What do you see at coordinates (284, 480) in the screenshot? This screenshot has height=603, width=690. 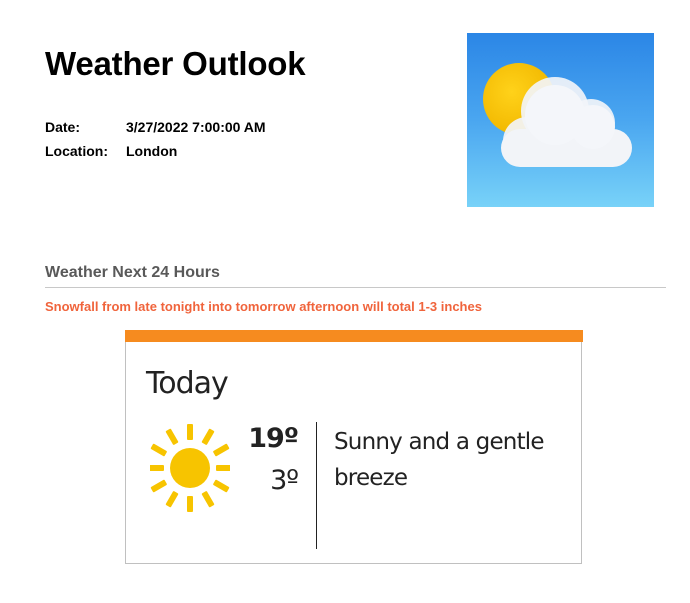 I see `temperature-low: 3º` at bounding box center [284, 480].